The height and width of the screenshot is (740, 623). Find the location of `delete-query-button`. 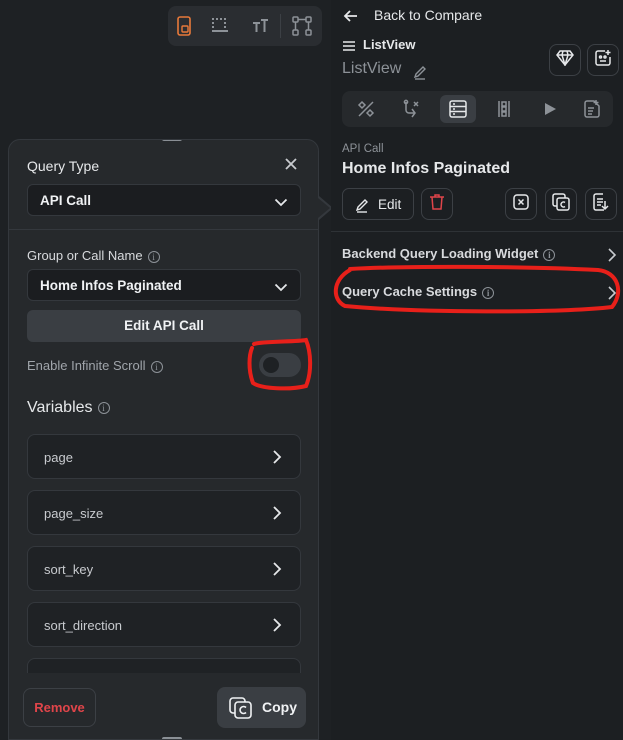

delete-query-button is located at coordinates (437, 204).